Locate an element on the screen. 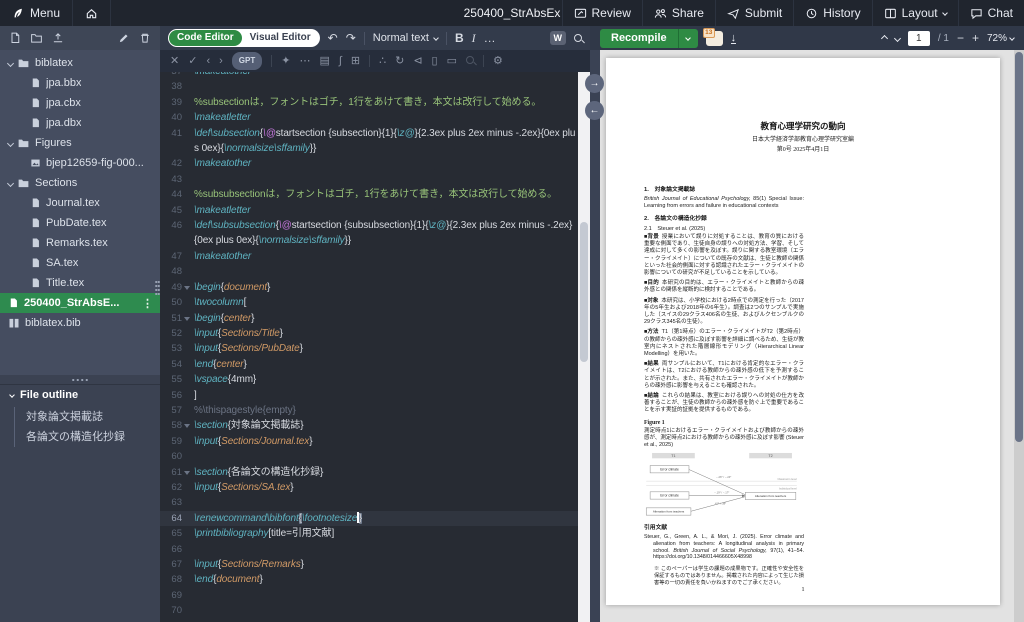 The image size is (1024, 622). settings-gear-icon: ⚙ is located at coordinates (498, 61).